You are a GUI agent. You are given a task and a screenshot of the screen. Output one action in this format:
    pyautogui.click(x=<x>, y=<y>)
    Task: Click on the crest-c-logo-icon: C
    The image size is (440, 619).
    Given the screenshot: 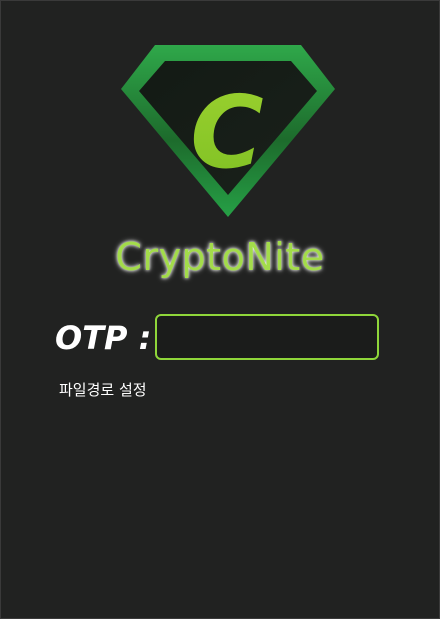 What is the action you would take?
    pyautogui.click(x=228, y=131)
    